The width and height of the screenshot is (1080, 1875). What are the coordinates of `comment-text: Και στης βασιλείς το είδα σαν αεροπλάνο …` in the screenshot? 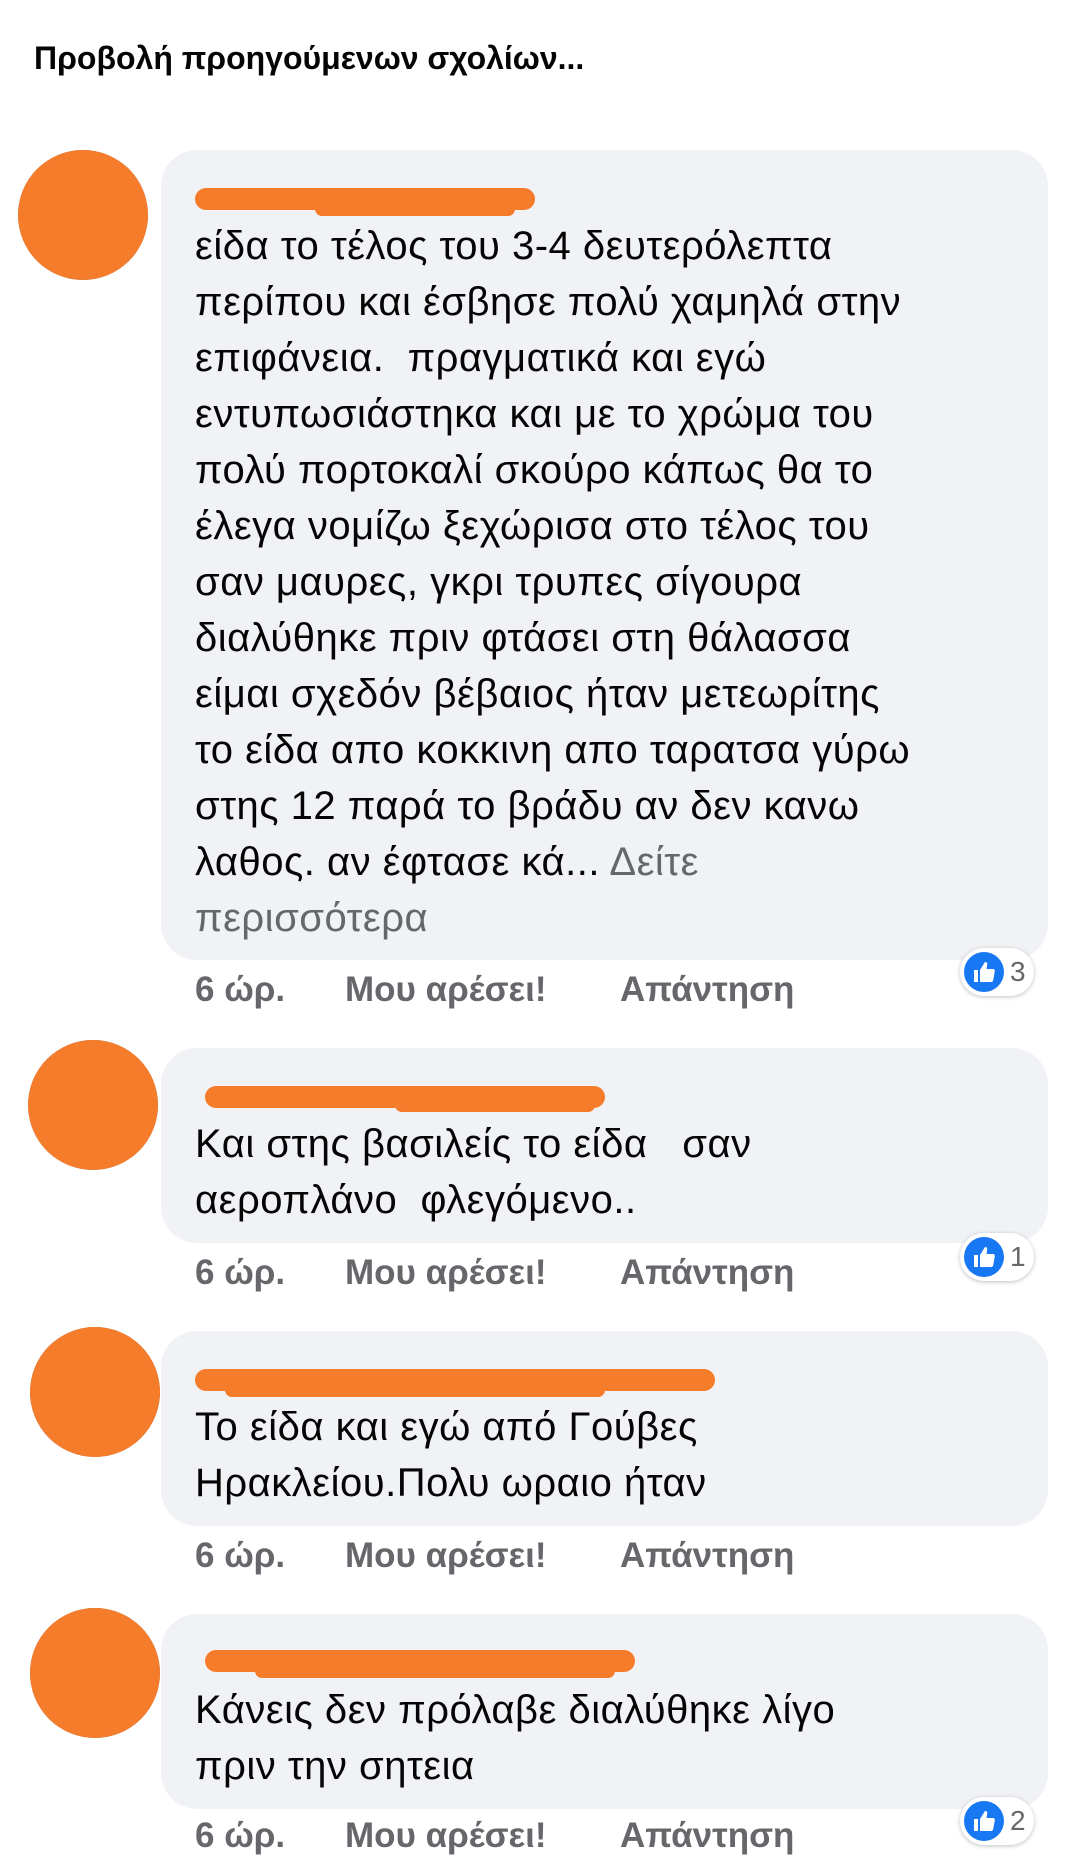 It's located at (473, 1172).